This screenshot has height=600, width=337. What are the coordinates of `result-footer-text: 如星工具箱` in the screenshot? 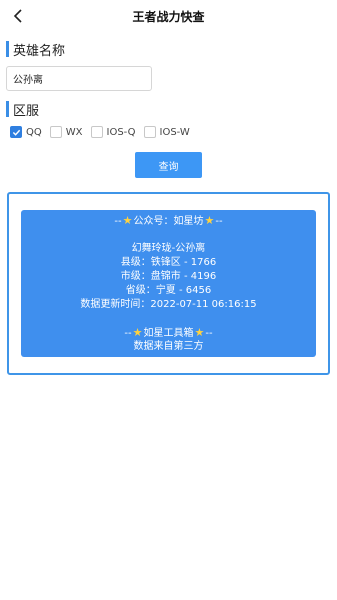 It's located at (168, 333).